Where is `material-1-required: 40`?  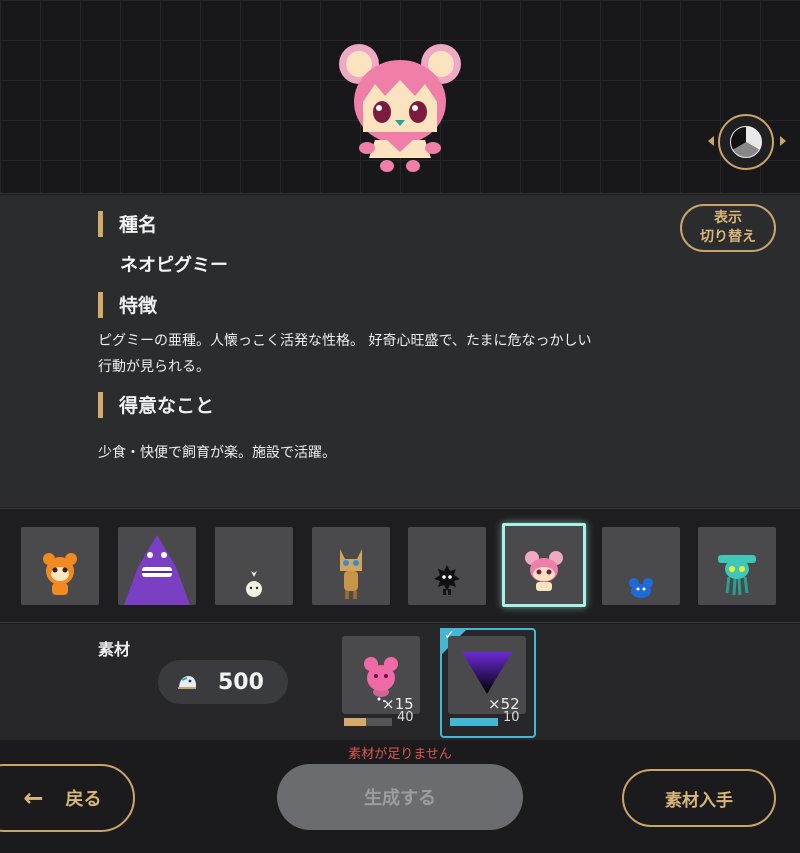
material-1-required: 40 is located at coordinates (405, 717).